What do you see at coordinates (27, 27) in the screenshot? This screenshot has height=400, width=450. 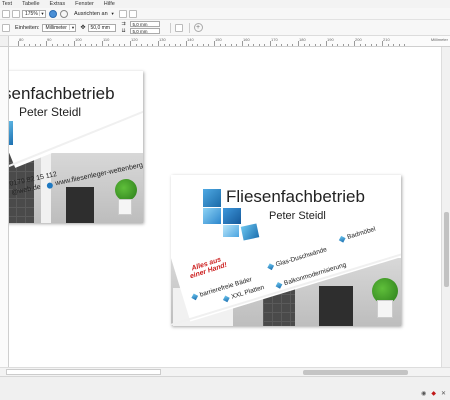 I see `units-label: Einheiten:` at bounding box center [27, 27].